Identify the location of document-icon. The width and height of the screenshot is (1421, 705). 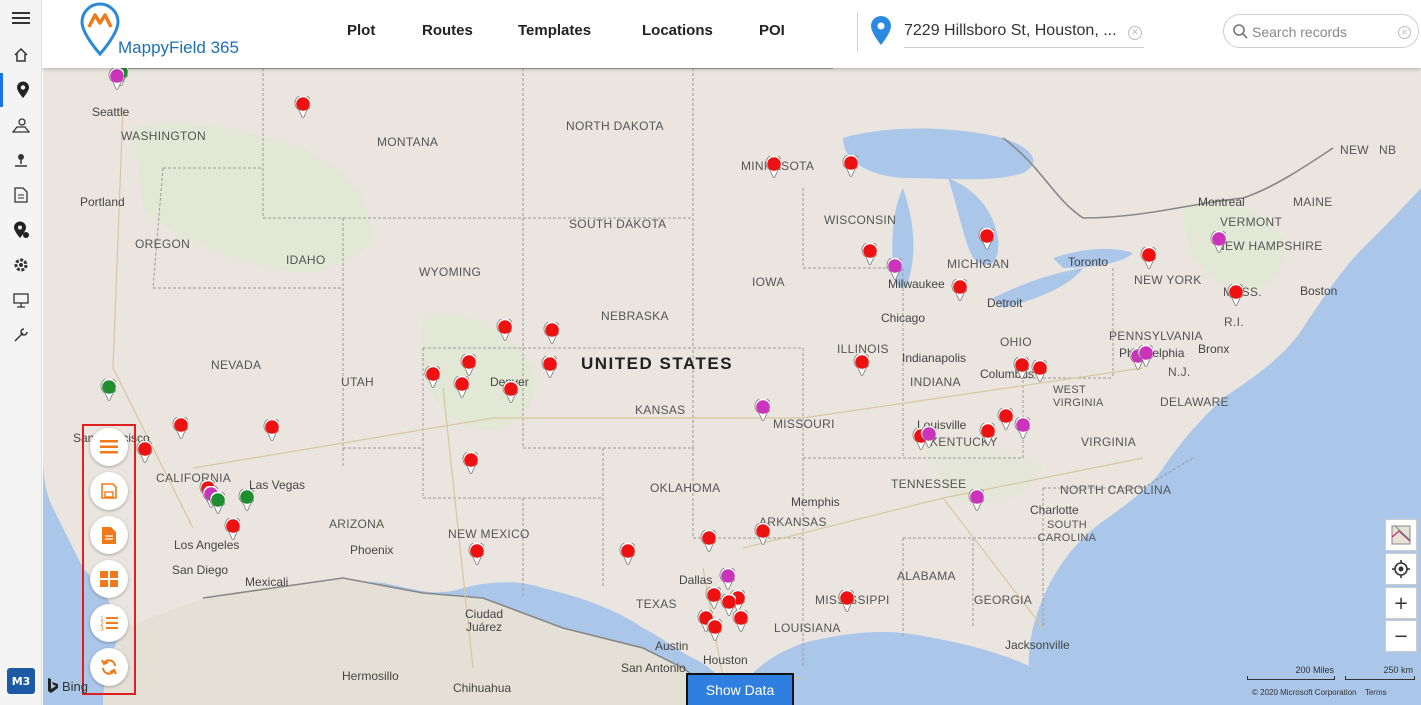
(21, 195).